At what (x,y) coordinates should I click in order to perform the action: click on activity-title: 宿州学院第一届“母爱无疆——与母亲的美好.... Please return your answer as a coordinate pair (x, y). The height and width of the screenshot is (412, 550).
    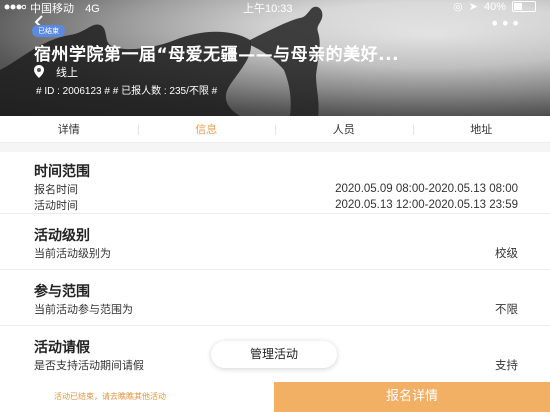
    Looking at the image, I should click on (217, 55).